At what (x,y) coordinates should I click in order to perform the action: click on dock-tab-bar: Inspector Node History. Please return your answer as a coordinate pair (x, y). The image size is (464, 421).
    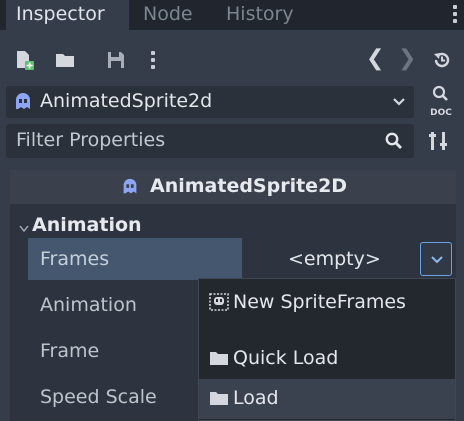
    Looking at the image, I should click on (232, 15).